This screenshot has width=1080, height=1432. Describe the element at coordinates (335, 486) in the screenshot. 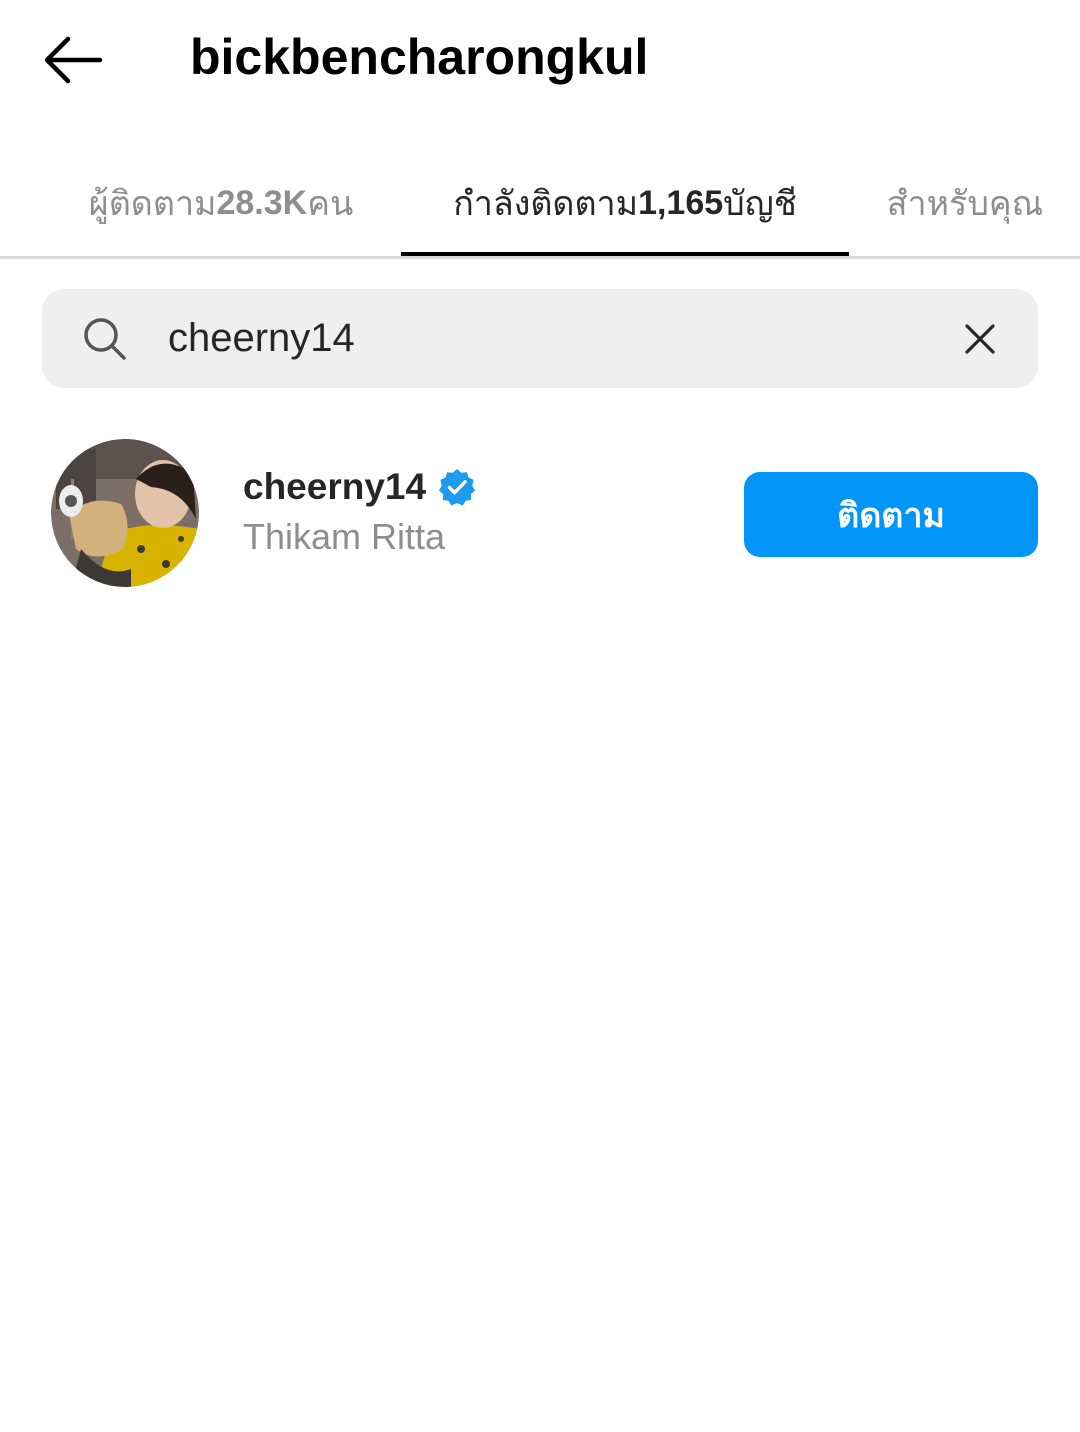

I see `username: cheerny14` at that location.